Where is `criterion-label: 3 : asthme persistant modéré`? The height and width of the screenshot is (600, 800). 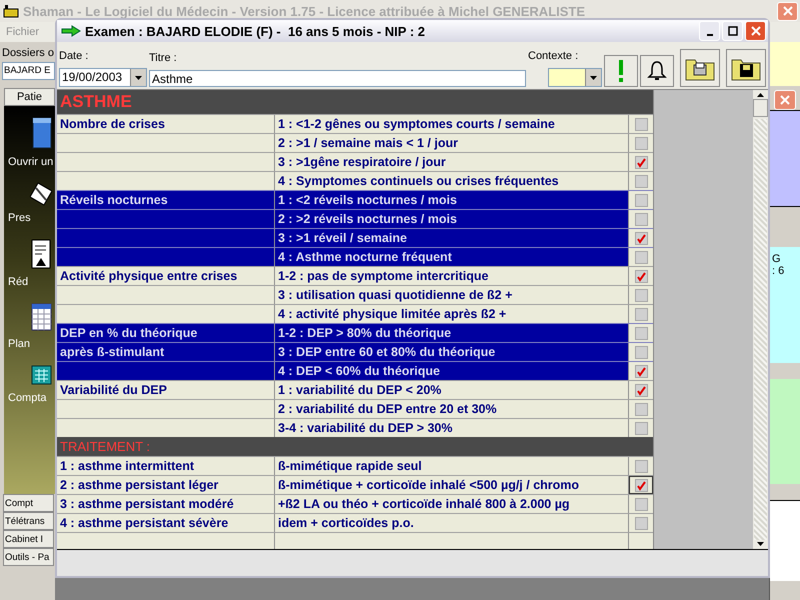
criterion-label: 3 : asthme persistant modéré is located at coordinates (147, 504).